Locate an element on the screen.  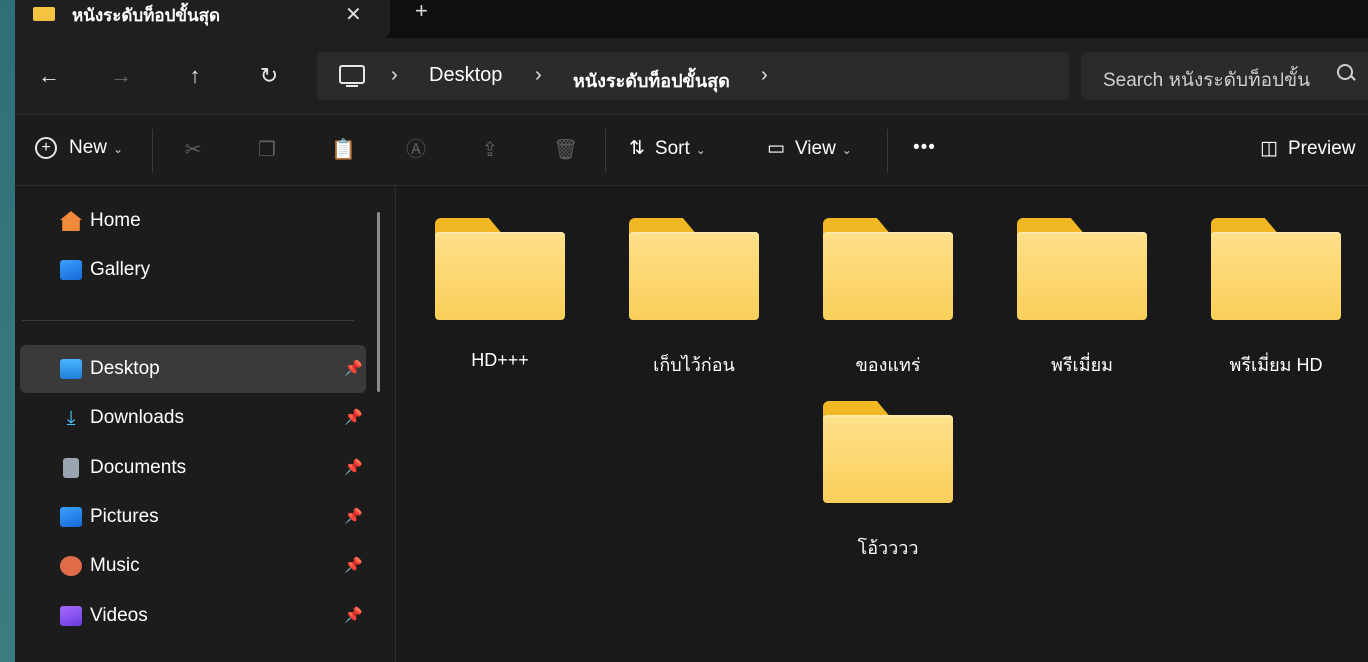
documents-icon is located at coordinates (71, 468).